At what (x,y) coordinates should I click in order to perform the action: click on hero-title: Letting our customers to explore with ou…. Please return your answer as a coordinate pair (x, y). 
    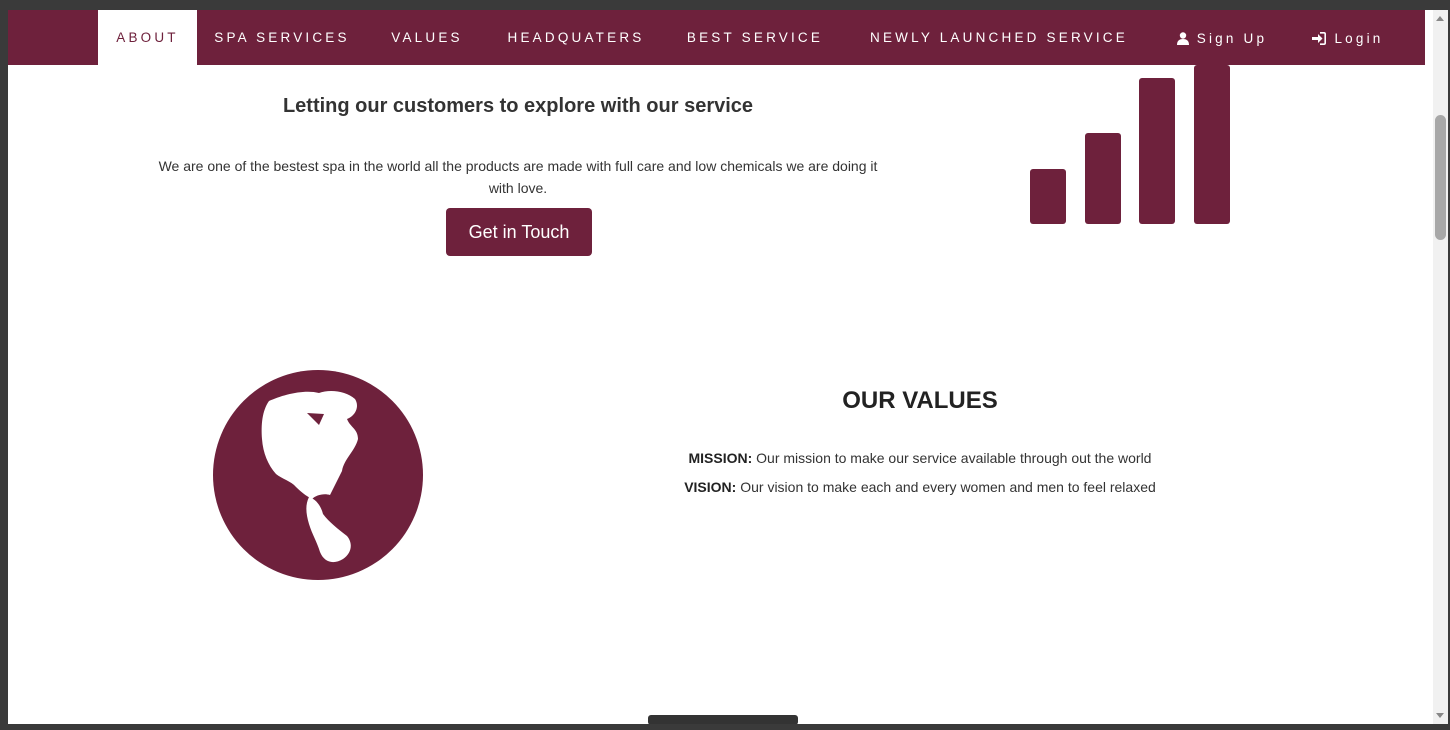
    Looking at the image, I should click on (518, 106).